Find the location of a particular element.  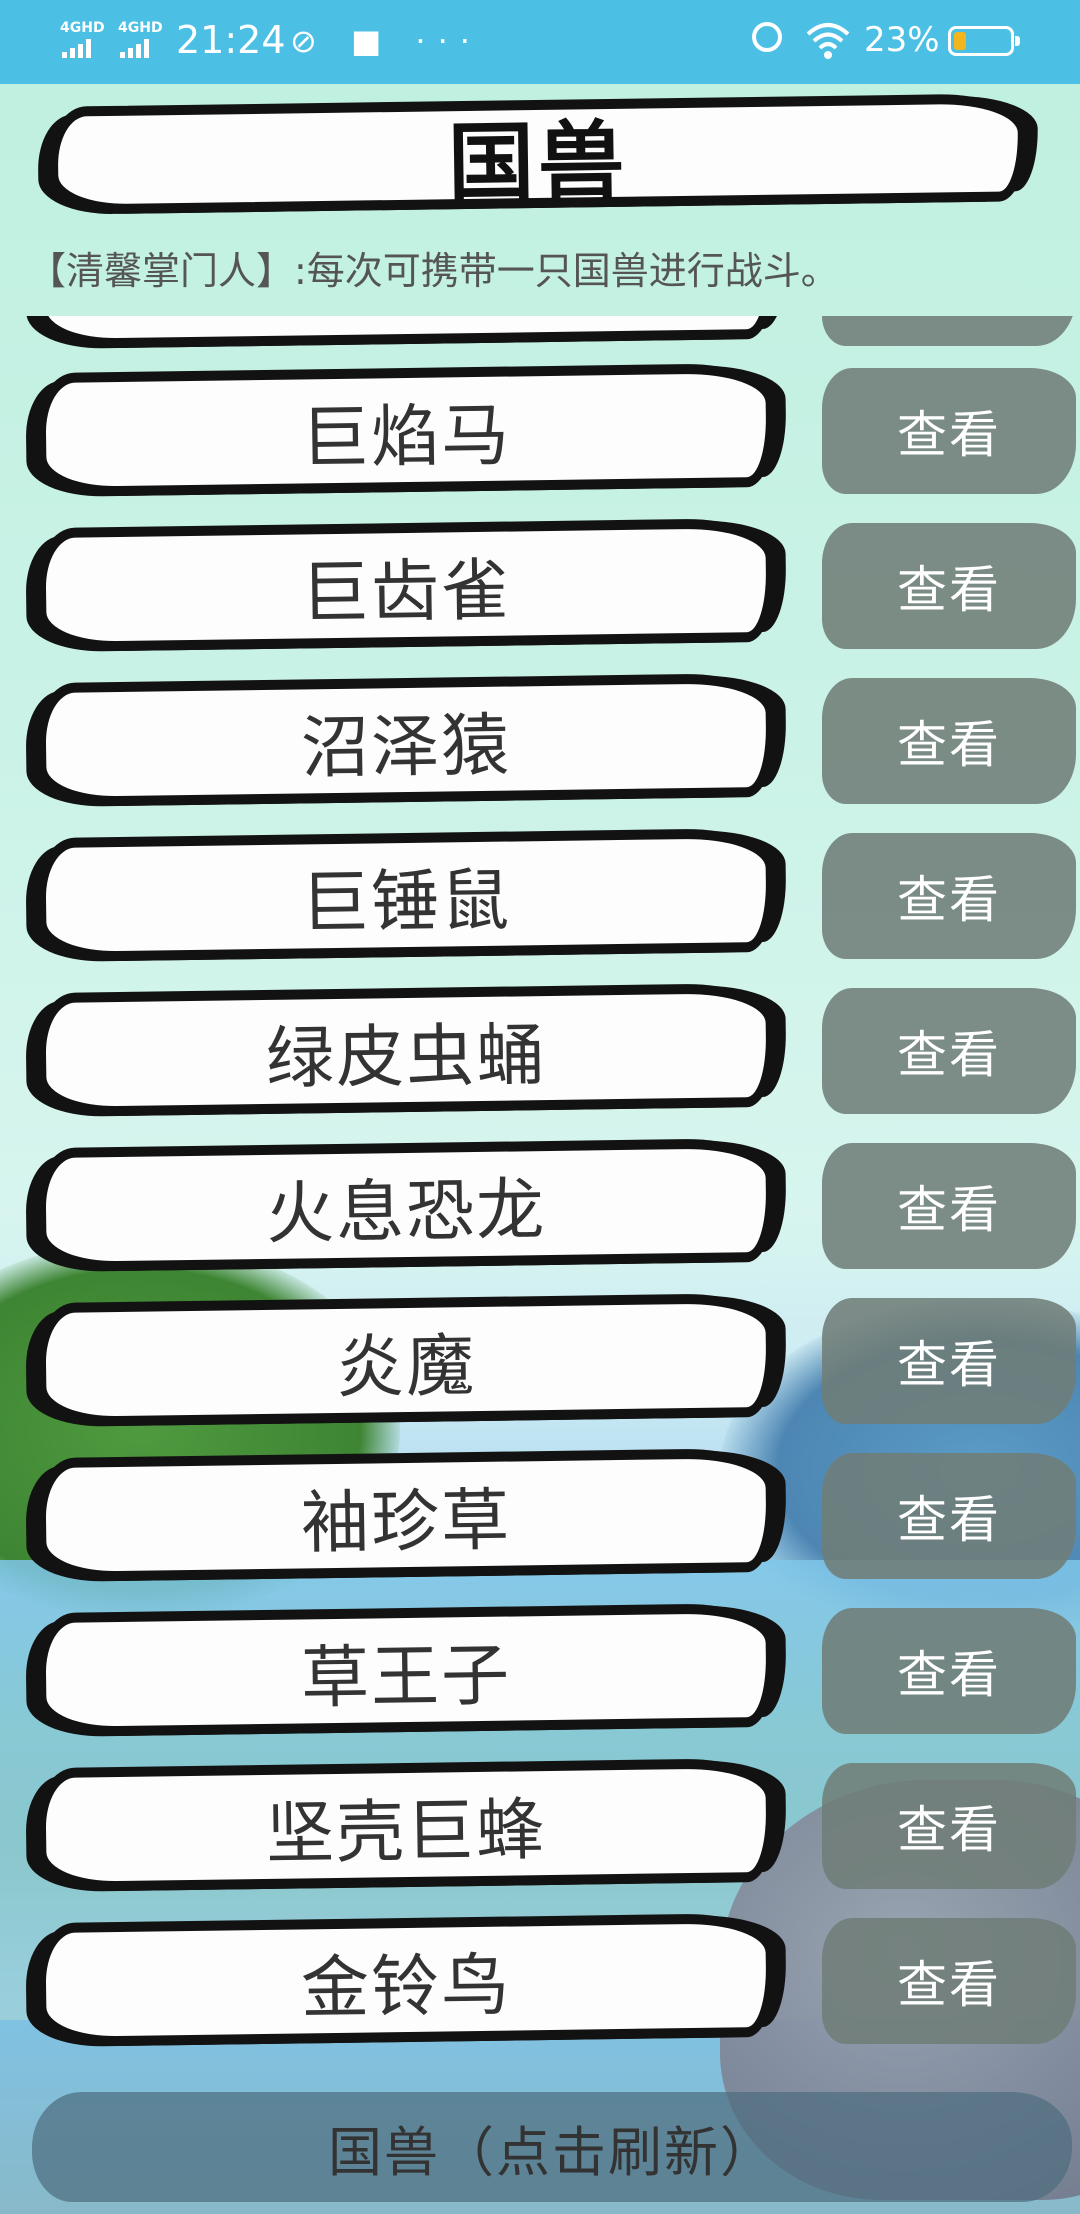

list-item: 草王子 查看 is located at coordinates (540, 1673).